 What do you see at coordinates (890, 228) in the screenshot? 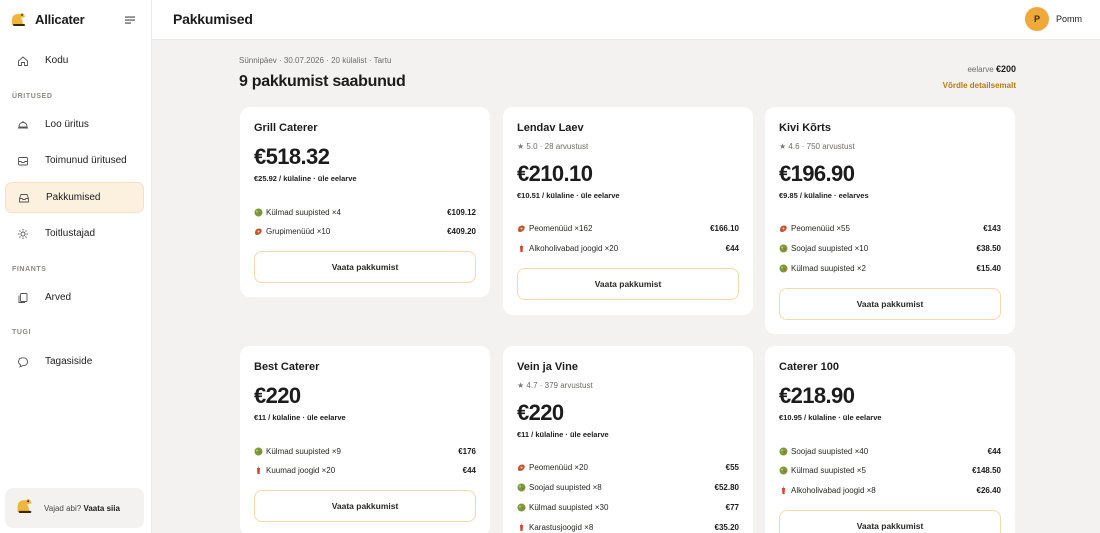
I see `list-item: Peomenüüd ×55 €143` at bounding box center [890, 228].